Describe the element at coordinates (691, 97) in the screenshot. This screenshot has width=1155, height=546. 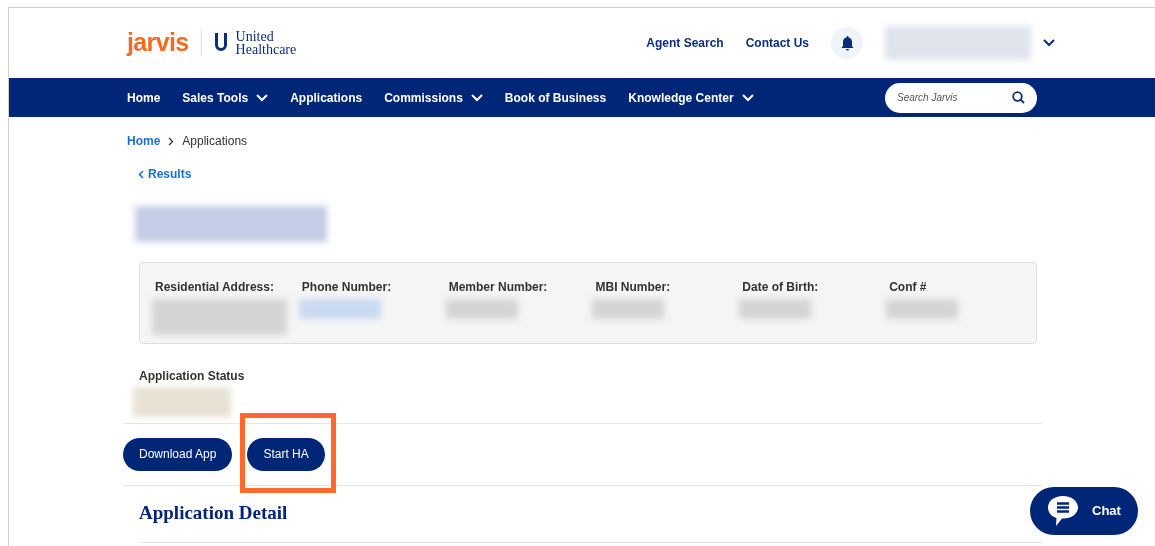
I see `nav-item: Knowledge Center` at that location.